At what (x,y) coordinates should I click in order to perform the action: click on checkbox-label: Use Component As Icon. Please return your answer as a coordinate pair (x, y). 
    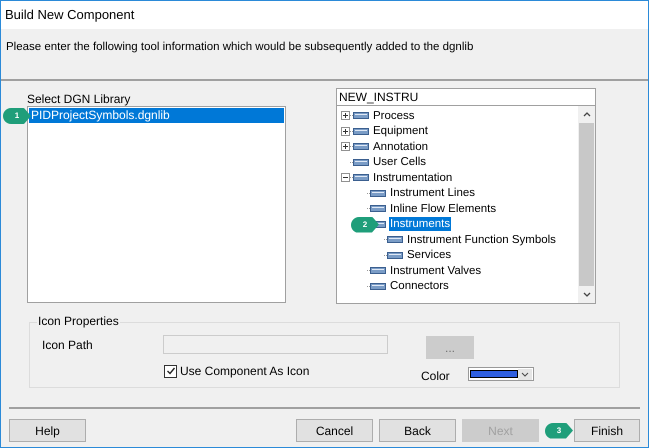
    Looking at the image, I should click on (245, 371).